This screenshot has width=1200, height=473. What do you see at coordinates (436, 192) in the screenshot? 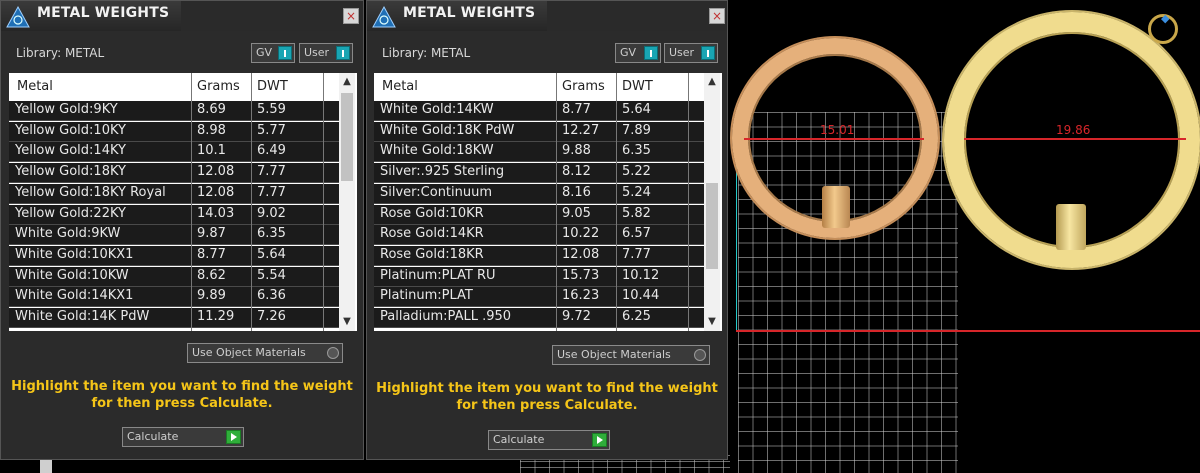
I see `cell-metal: Silver:Continuum` at bounding box center [436, 192].